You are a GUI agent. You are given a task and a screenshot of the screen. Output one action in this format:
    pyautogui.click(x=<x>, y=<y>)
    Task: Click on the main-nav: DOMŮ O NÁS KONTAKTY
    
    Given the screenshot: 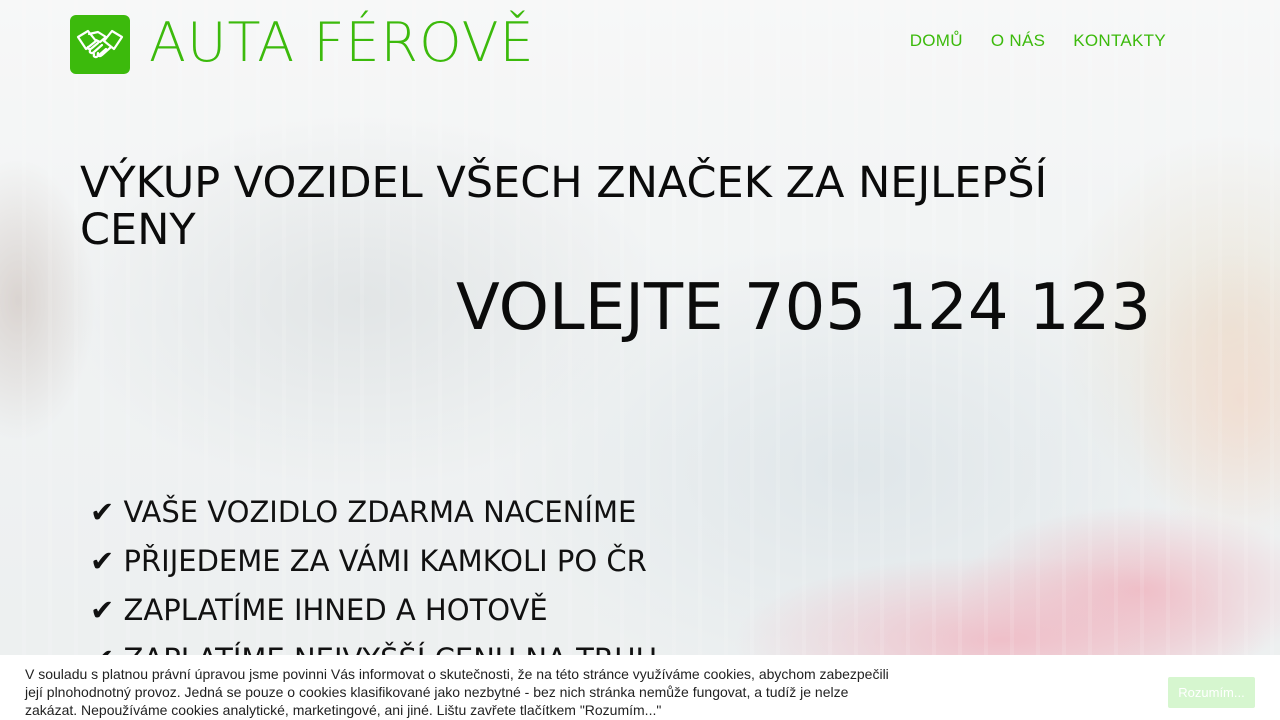 What is the action you would take?
    pyautogui.click(x=1038, y=41)
    